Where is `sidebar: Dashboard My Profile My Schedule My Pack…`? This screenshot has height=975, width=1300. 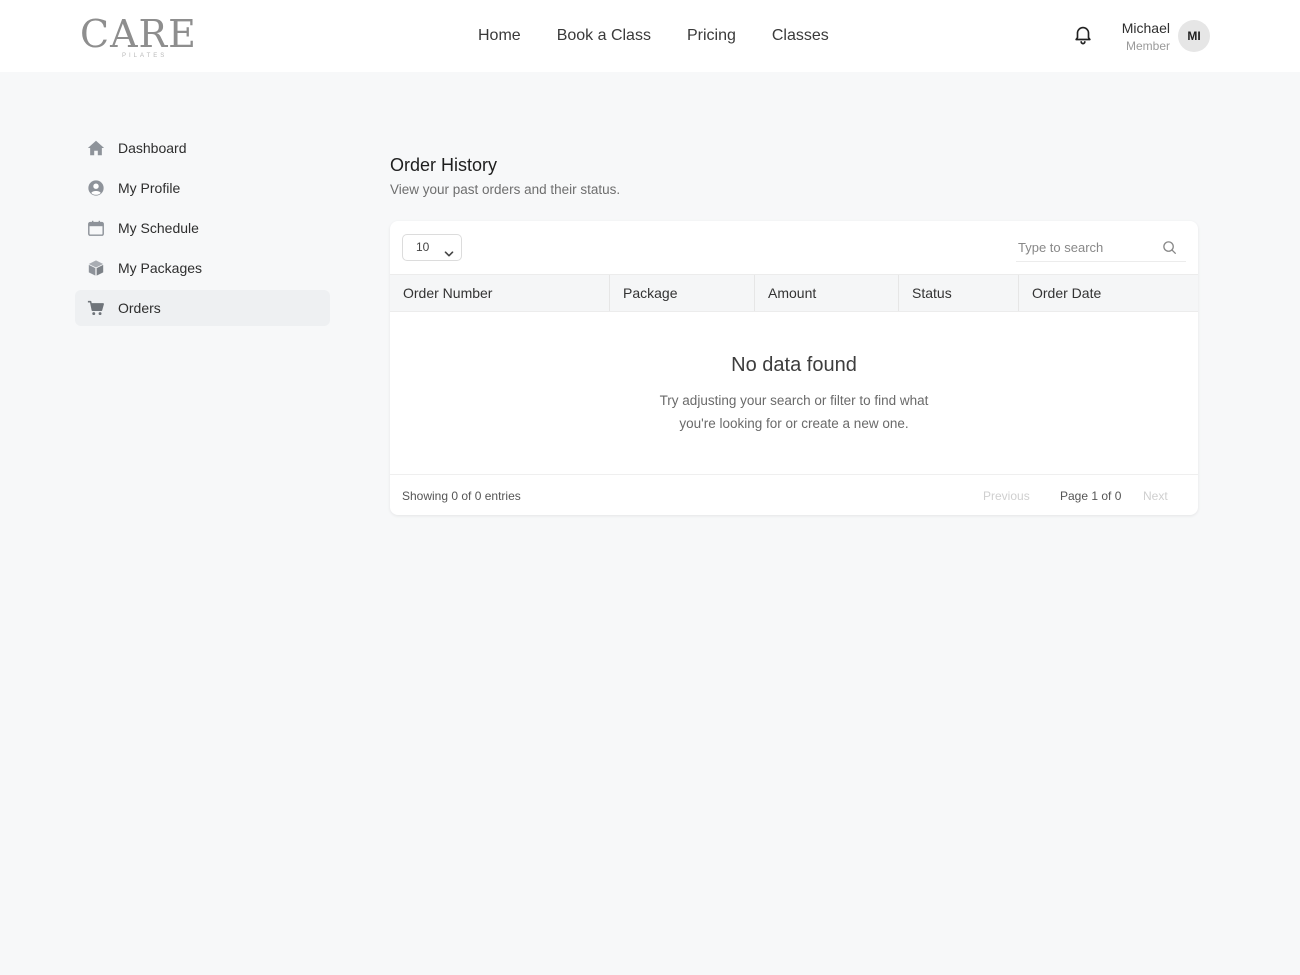
sidebar: Dashboard My Profile My Schedule My Pack… is located at coordinates (202, 230).